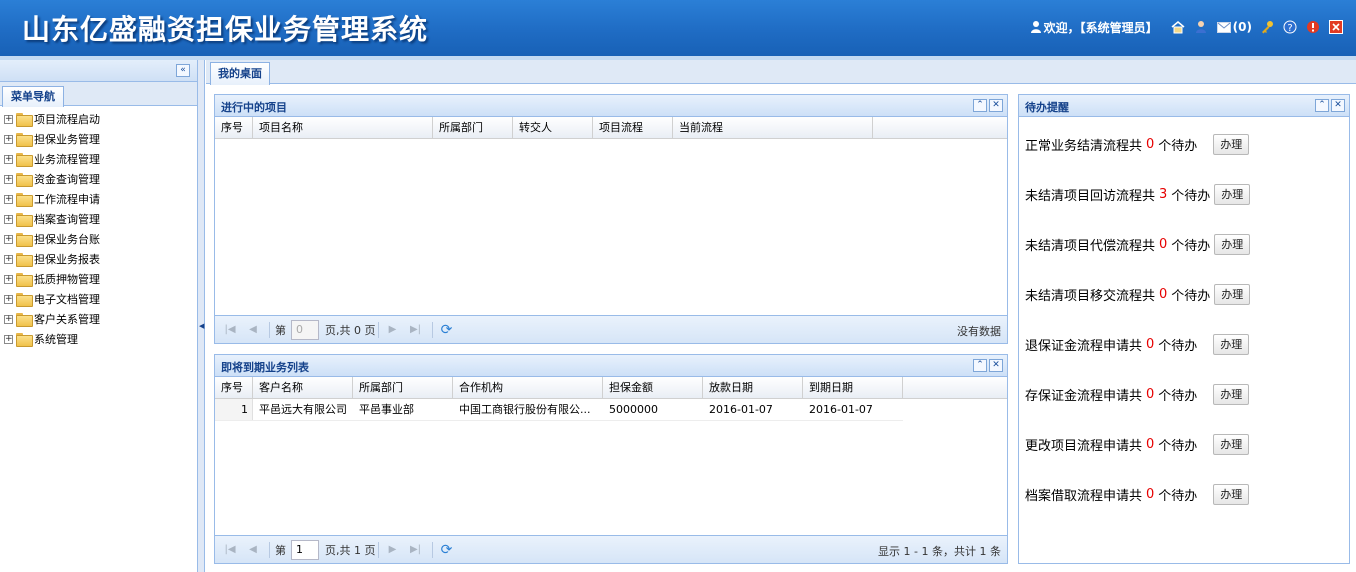  I want to click on tree-item: + 档案查询管理, so click(98, 219).